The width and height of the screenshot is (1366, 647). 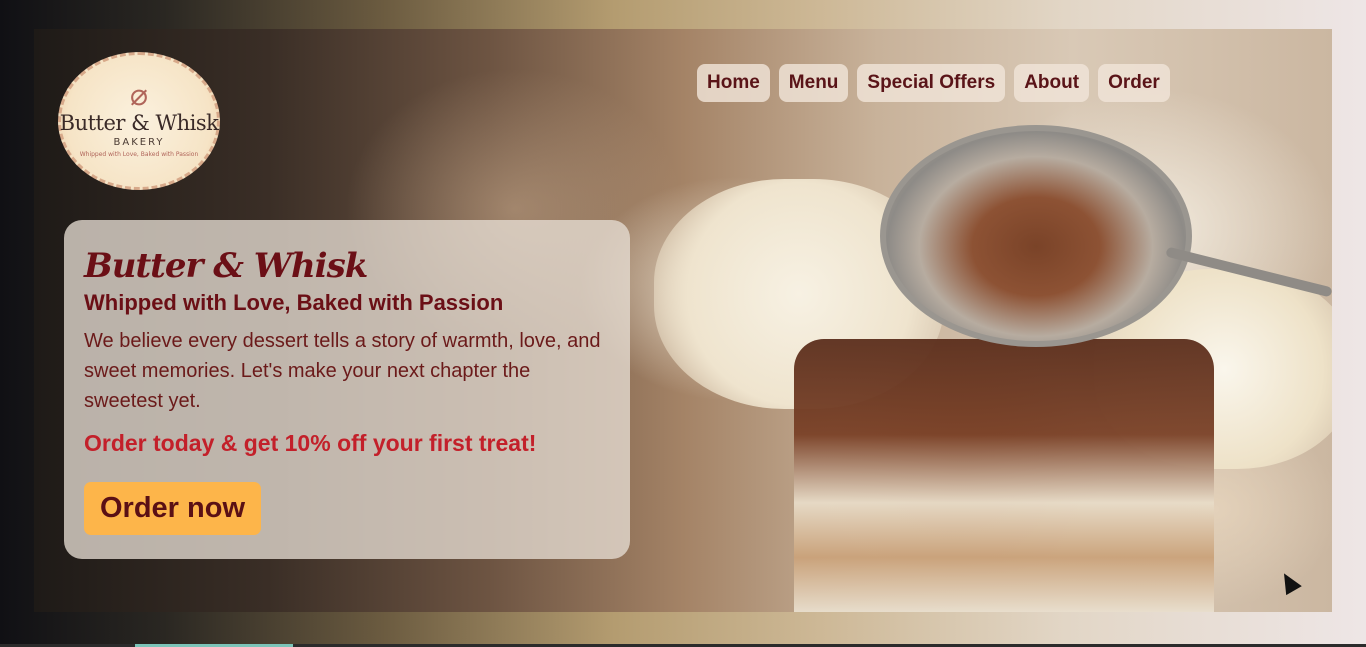 I want to click on main-nav: Home Menu Special Offers About Order, so click(x=933, y=83).